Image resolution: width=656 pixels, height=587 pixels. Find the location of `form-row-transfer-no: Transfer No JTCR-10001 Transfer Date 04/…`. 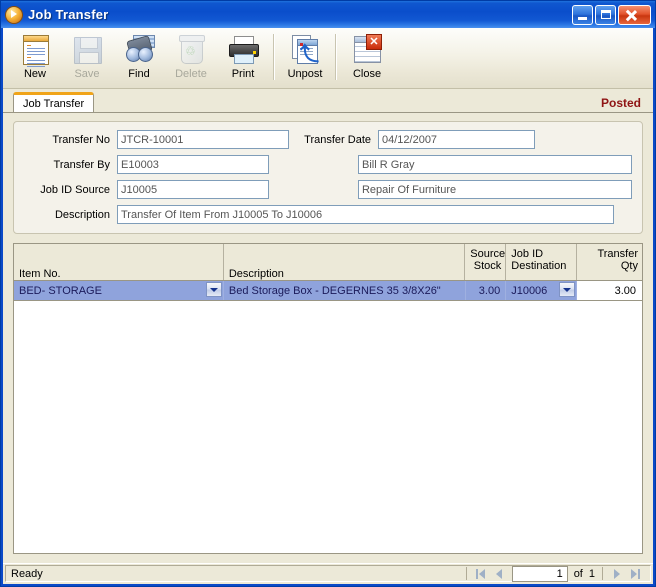

form-row-transfer-no: Transfer No JTCR-10001 Transfer Date 04/… is located at coordinates (328, 139).